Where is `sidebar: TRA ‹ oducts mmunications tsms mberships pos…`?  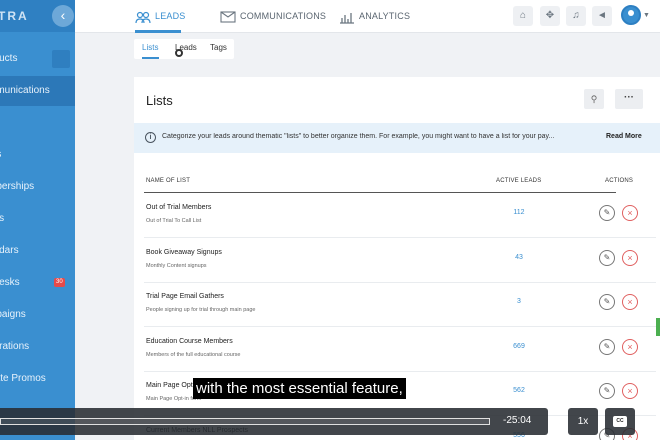
sidebar: TRA ‹ oducts mmunications tsms mberships pos… is located at coordinates (37, 220).